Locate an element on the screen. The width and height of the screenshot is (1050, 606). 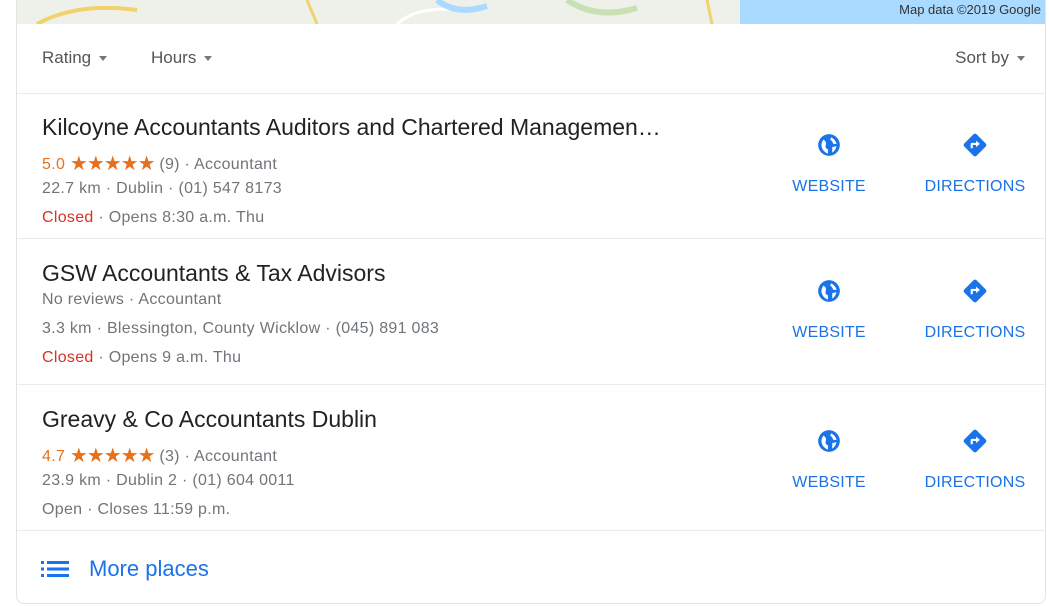
filter-bar: Rating Hours Sort by is located at coordinates (531, 59).